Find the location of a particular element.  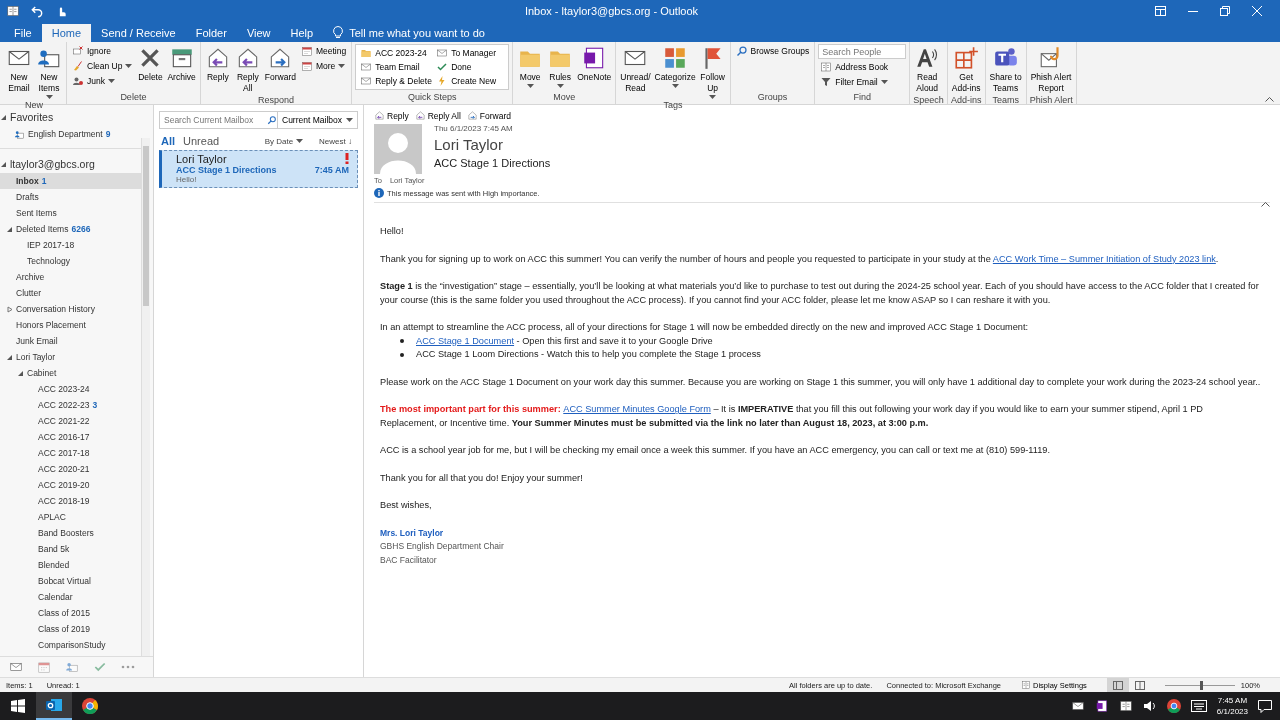

folder-item: Honors Placement is located at coordinates (70, 325).